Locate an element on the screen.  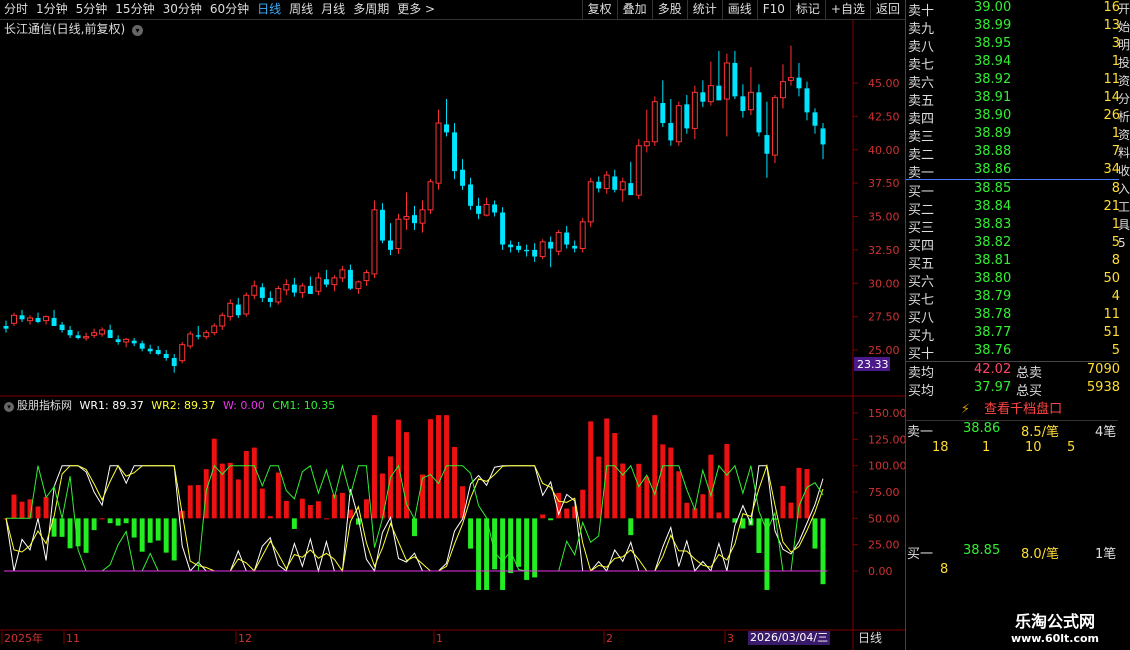
bid-label: 买五 is located at coordinates (921, 264).